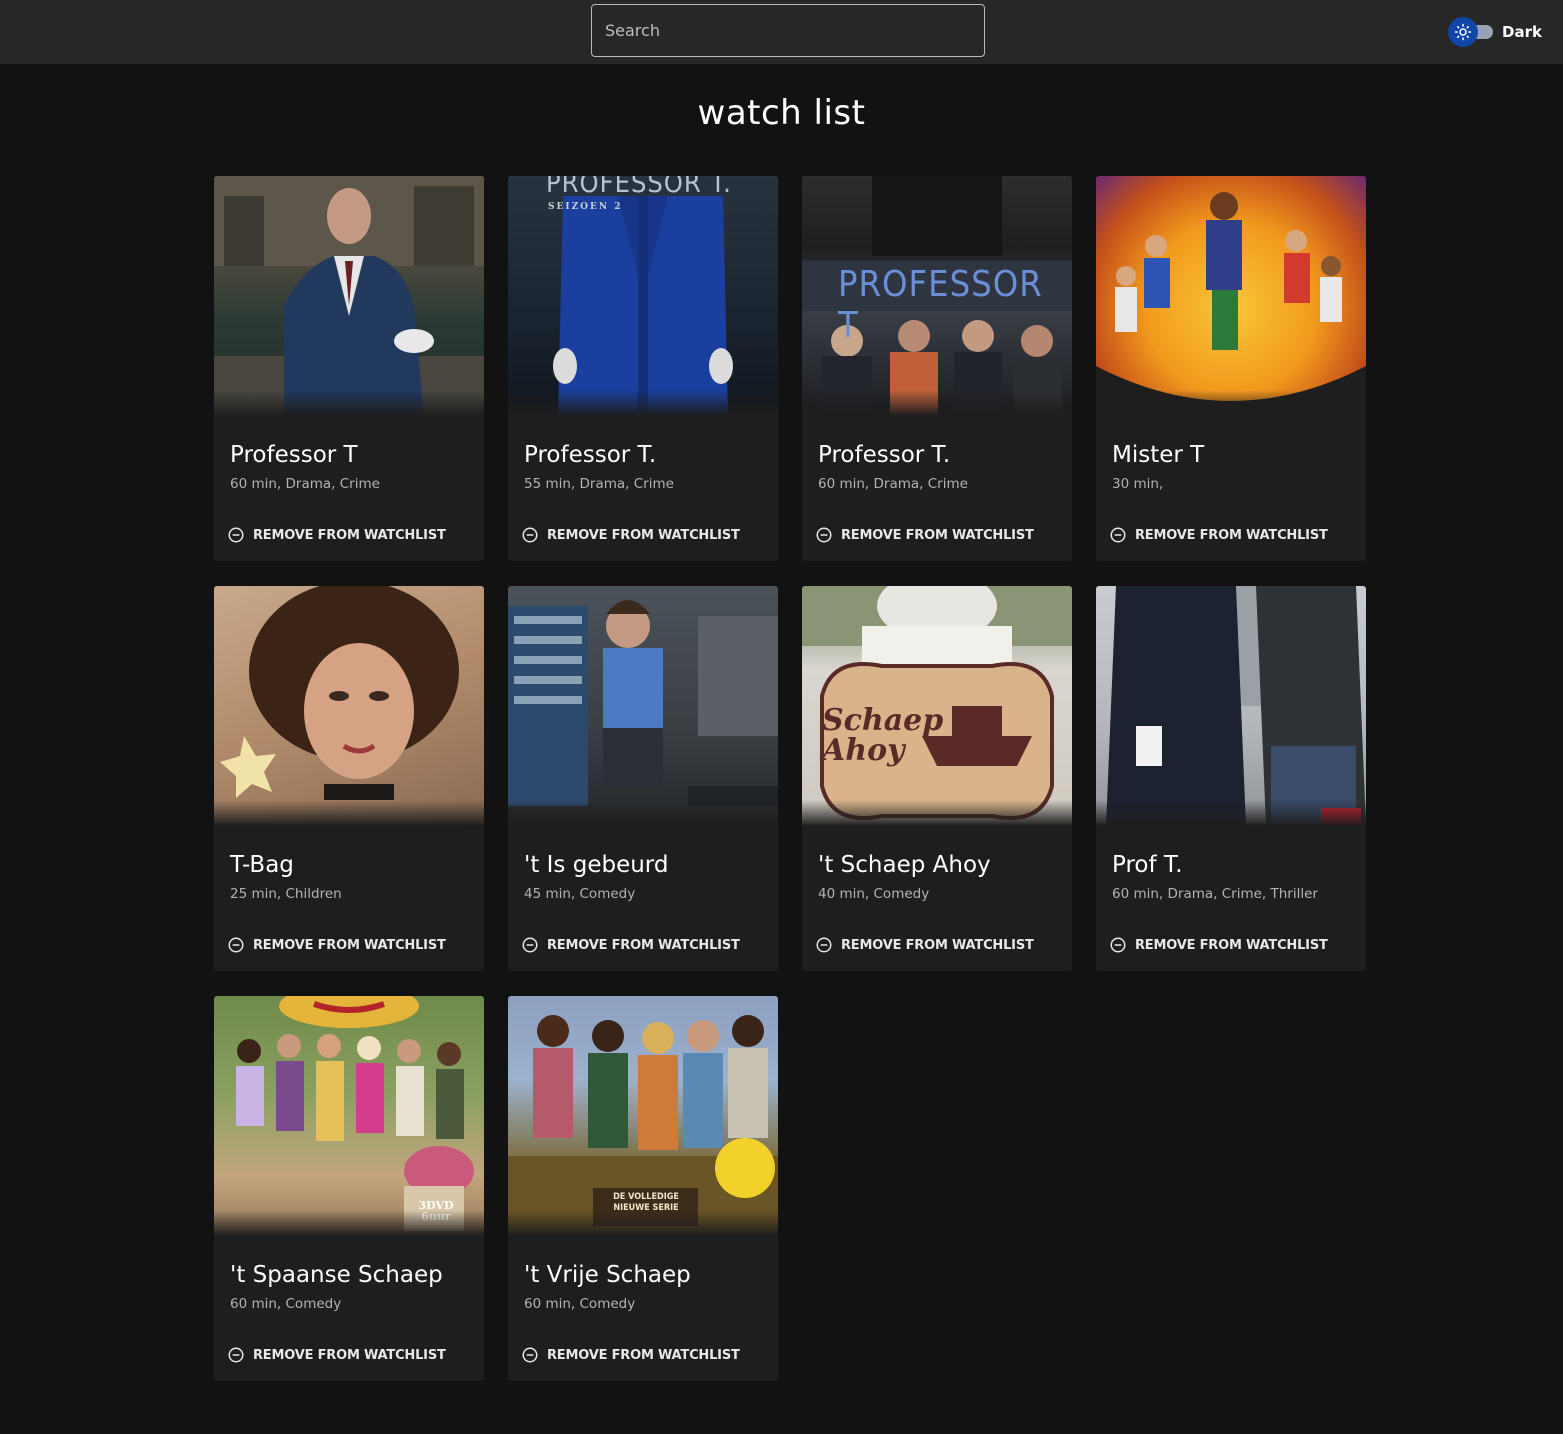  I want to click on theme-label: Dark, so click(1522, 32).